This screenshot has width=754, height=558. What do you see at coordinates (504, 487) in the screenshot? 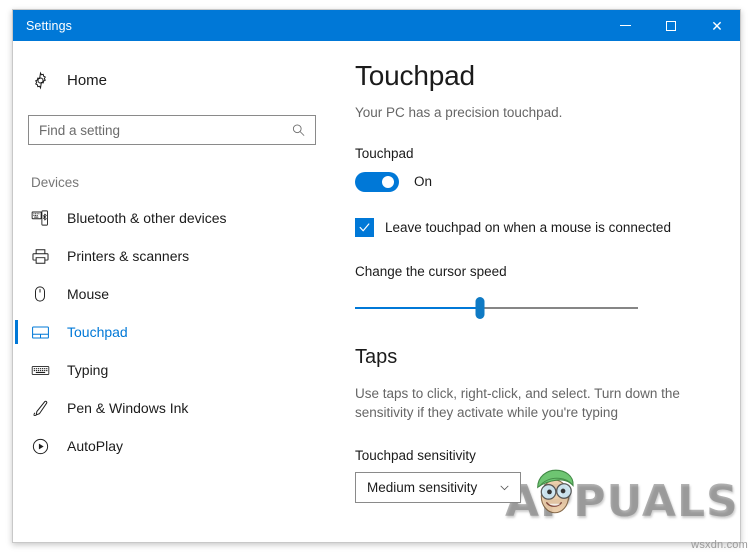
I see `chevron-down-icon` at bounding box center [504, 487].